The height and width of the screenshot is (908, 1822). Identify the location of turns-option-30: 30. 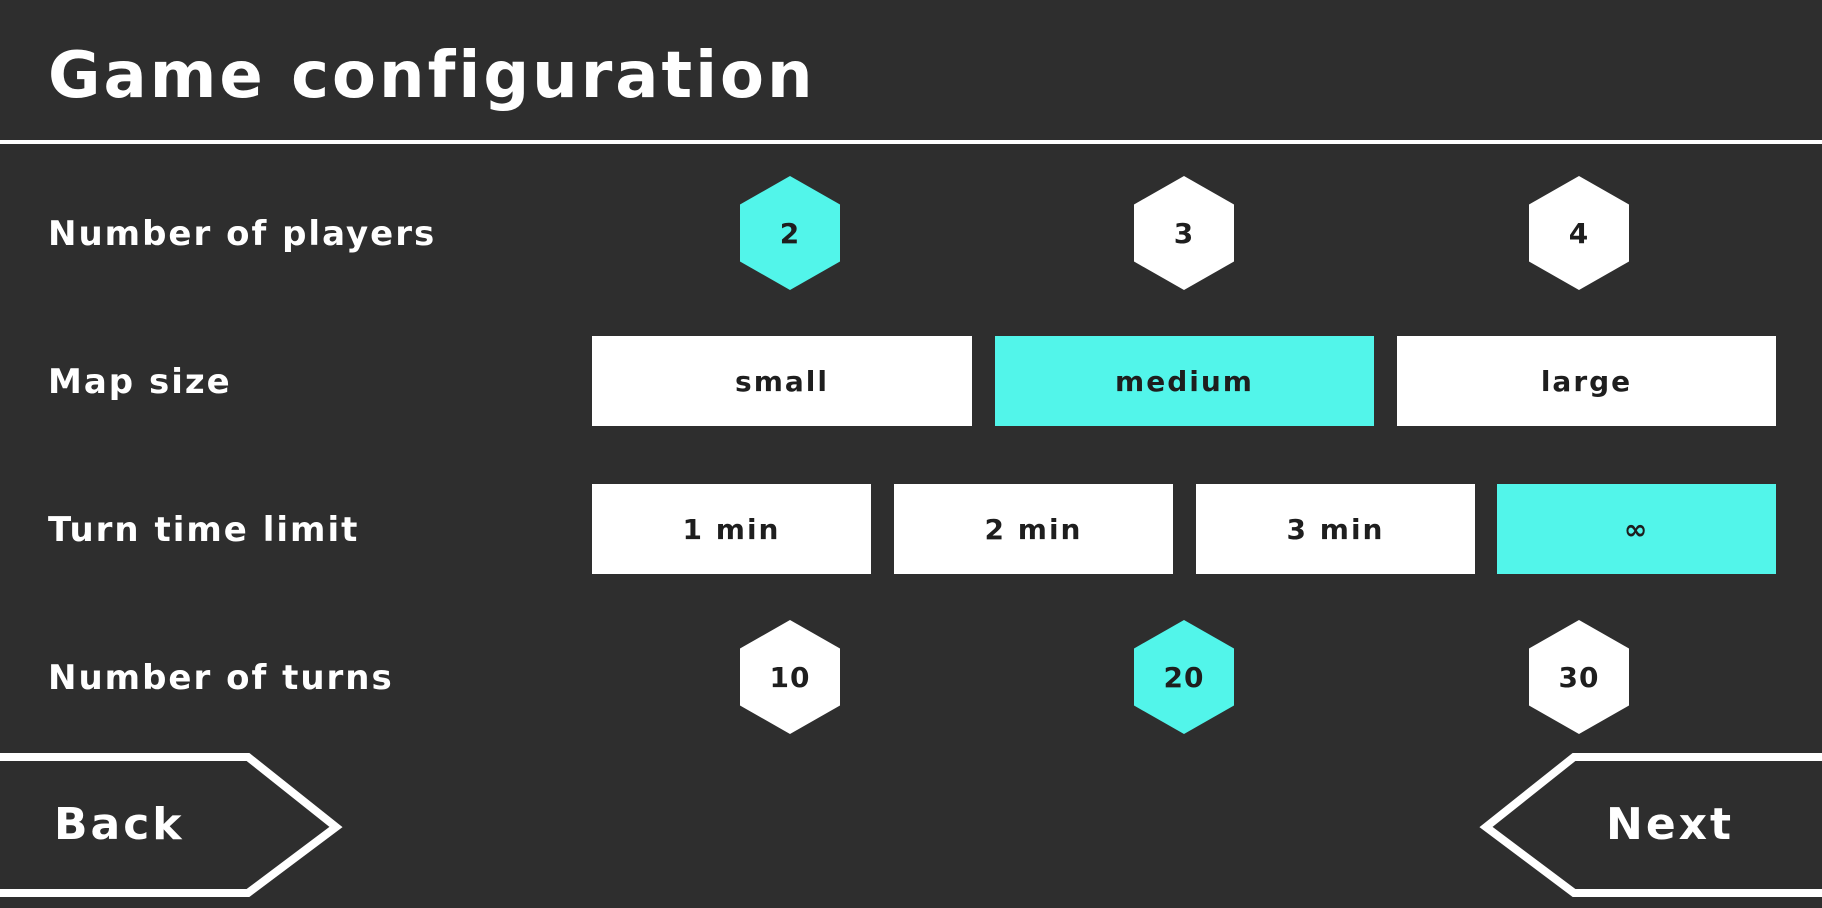
(1579, 677).